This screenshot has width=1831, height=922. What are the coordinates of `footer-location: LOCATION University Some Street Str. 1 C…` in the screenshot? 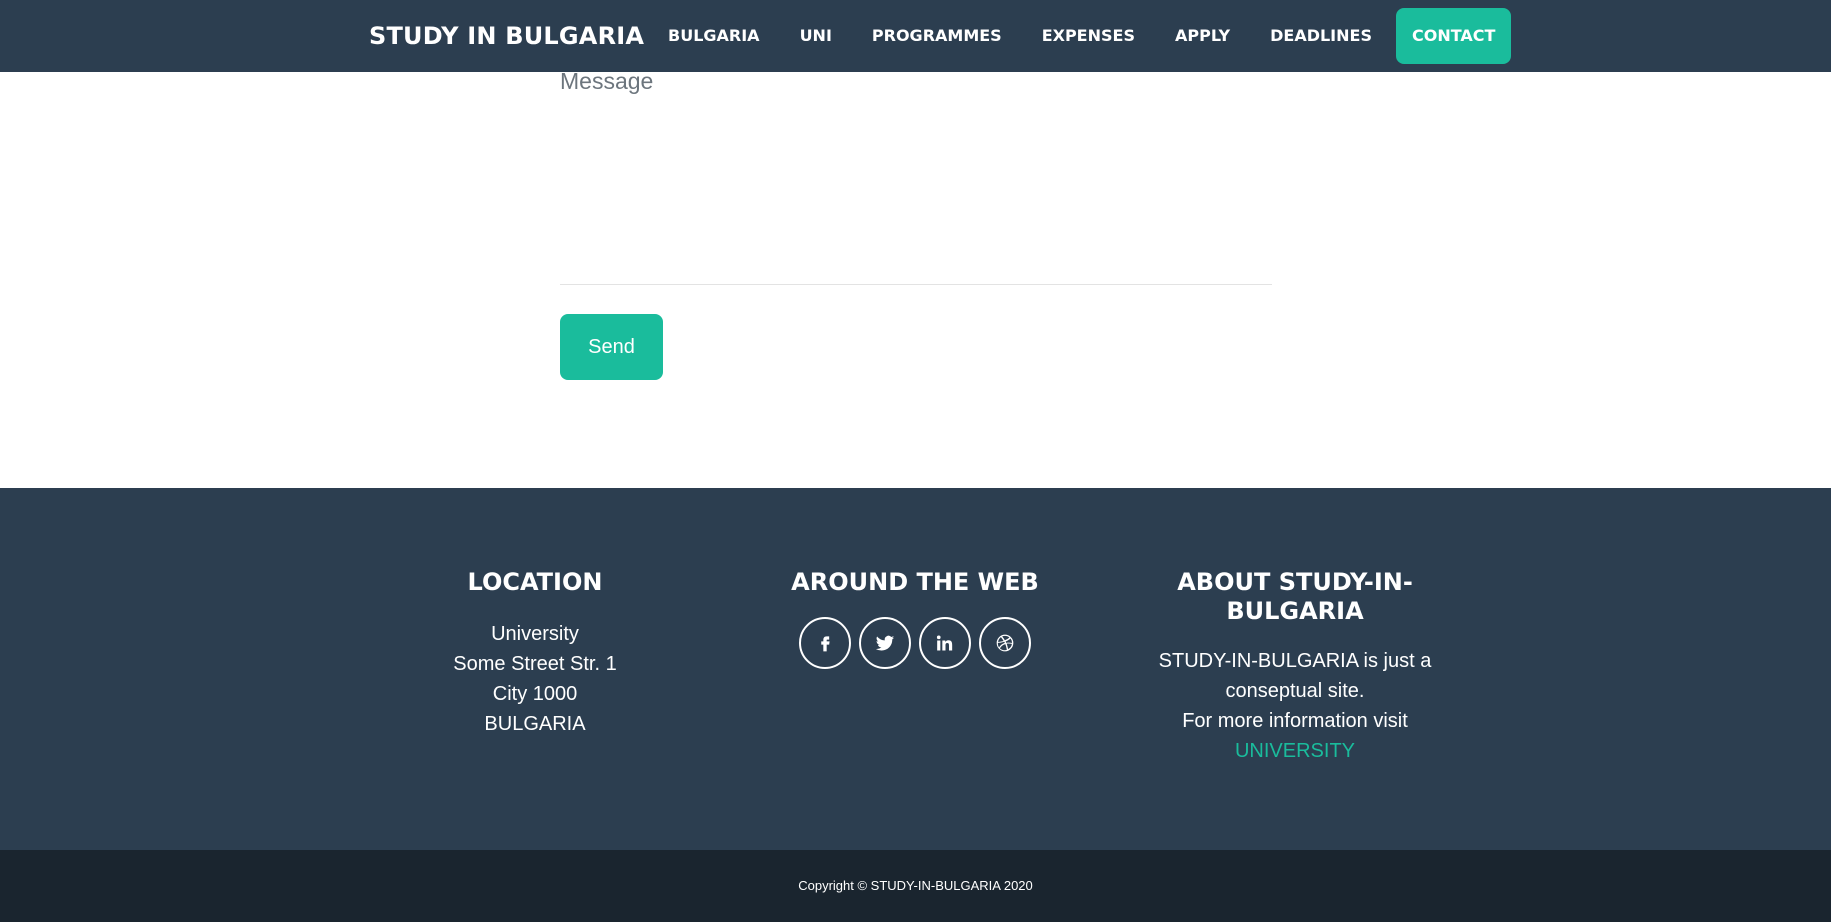 It's located at (535, 653).